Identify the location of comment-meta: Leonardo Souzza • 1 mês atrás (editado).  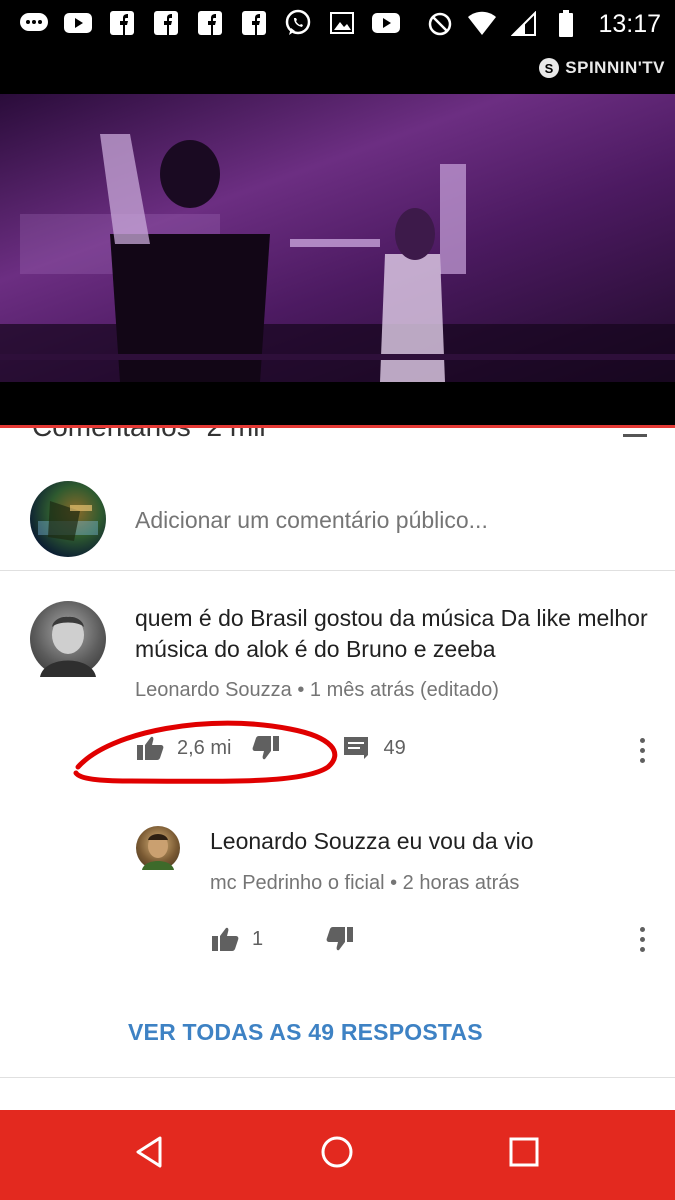
(317, 690).